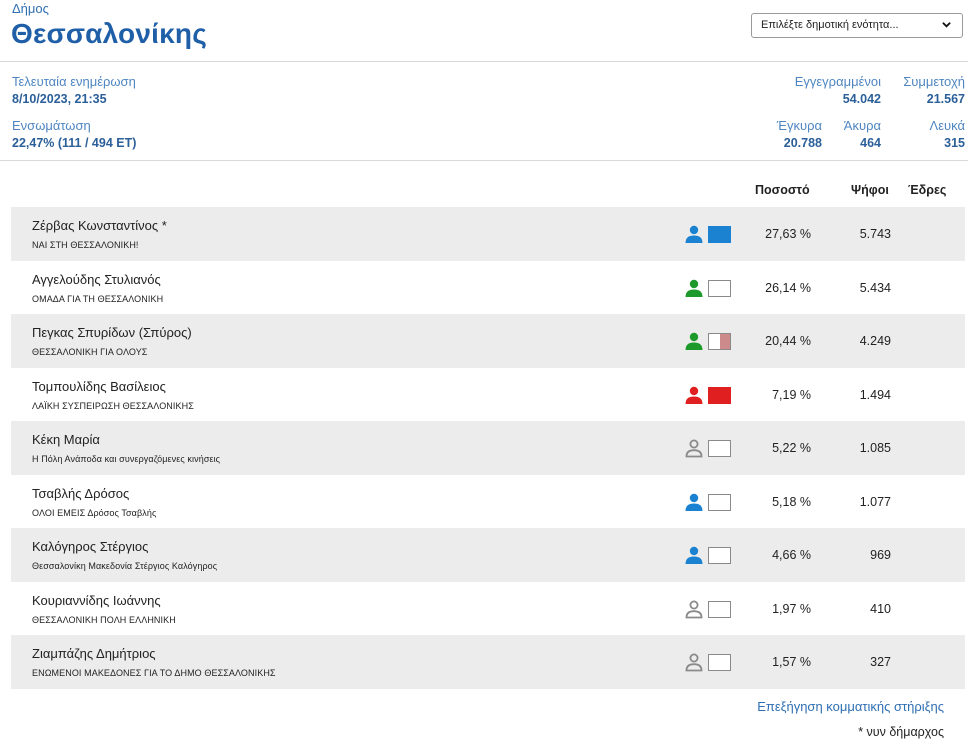 The image size is (968, 747). What do you see at coordinates (98, 298) in the screenshot?
I see `candidate-party: ΟΜΑΔΑ ΓΙΑ ΤΗ ΘΕΣΣΑΛΟΝΙΚΗ` at bounding box center [98, 298].